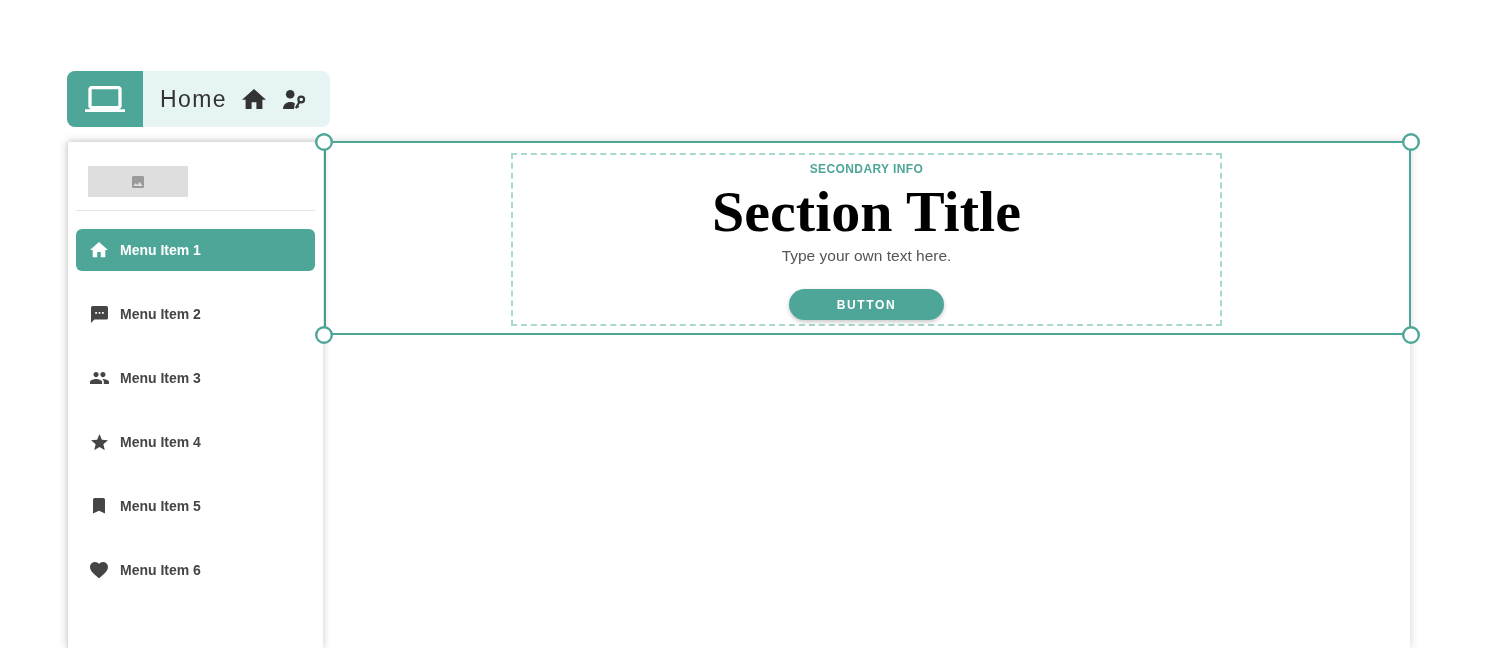 This screenshot has width=1504, height=648. Describe the element at coordinates (193, 99) in the screenshot. I see `page-title: Home` at that location.